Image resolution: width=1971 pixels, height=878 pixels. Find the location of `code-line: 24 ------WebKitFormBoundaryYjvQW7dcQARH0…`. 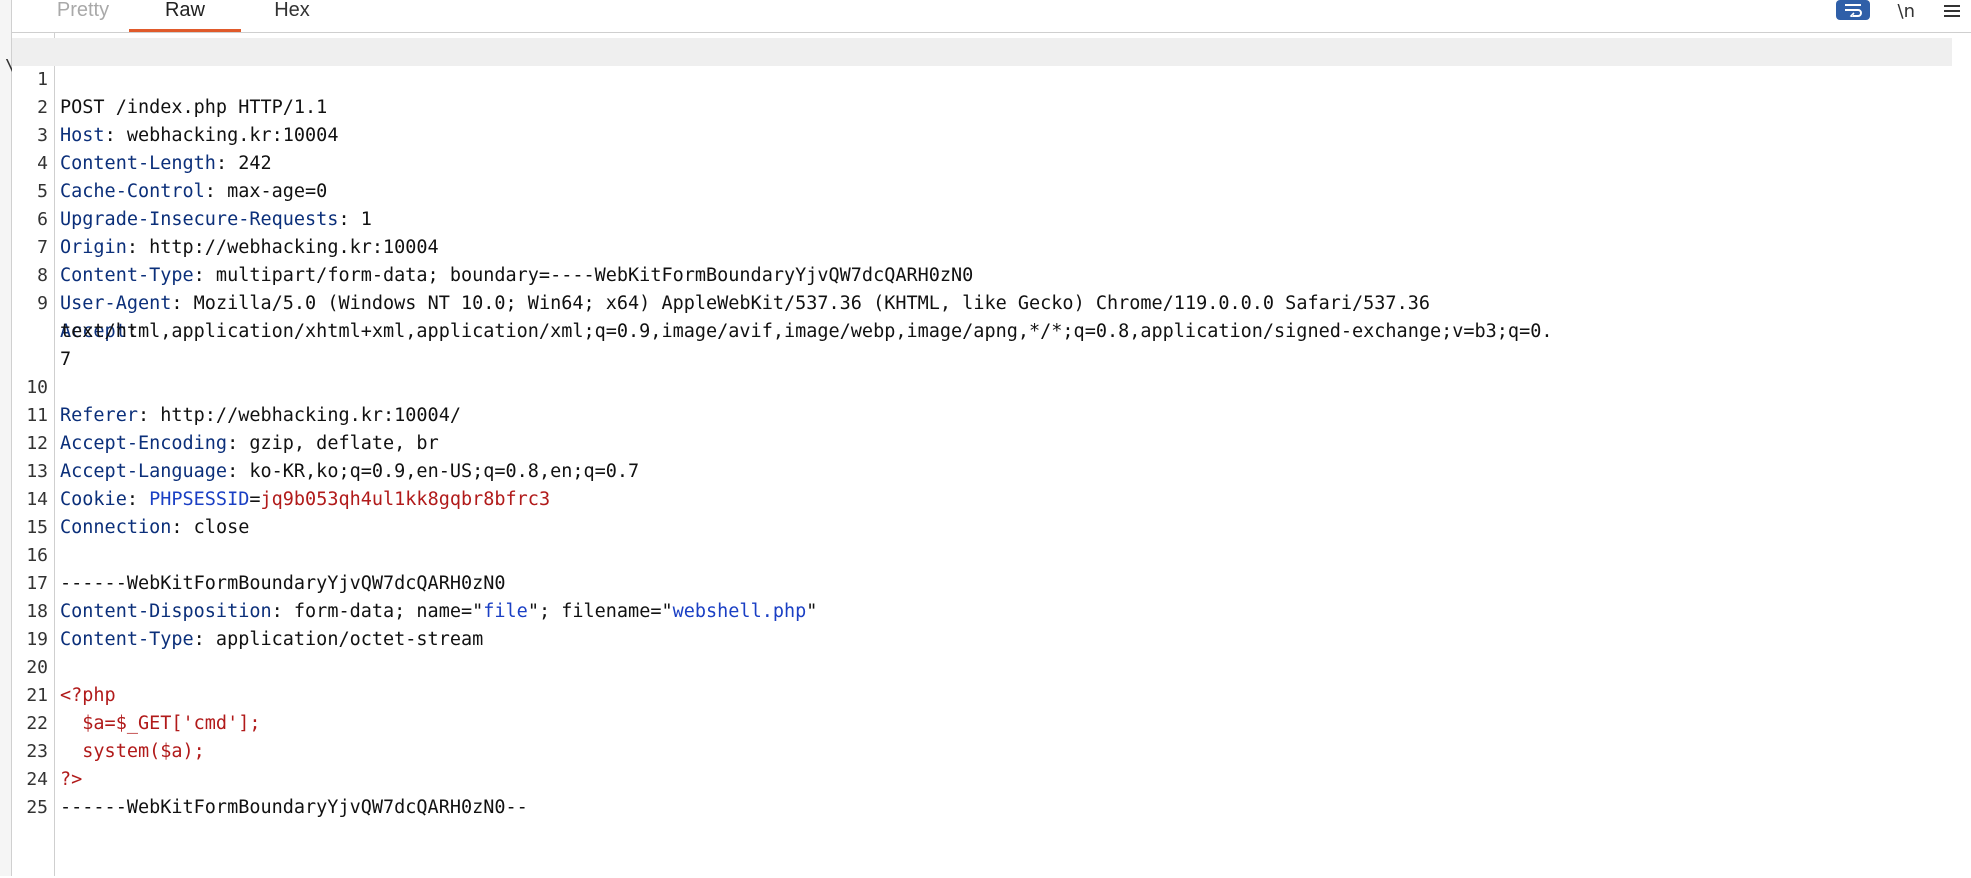

code-line: 24 ------WebKitFormBoundaryYjvQW7dcQARH0… is located at coordinates (982, 778).